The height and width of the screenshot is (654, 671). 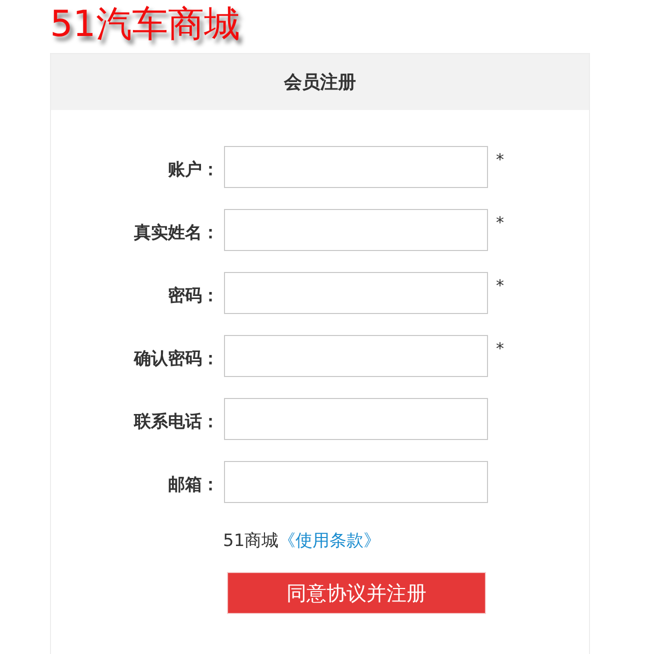 I want to click on field-label: 密码：, so click(x=193, y=296).